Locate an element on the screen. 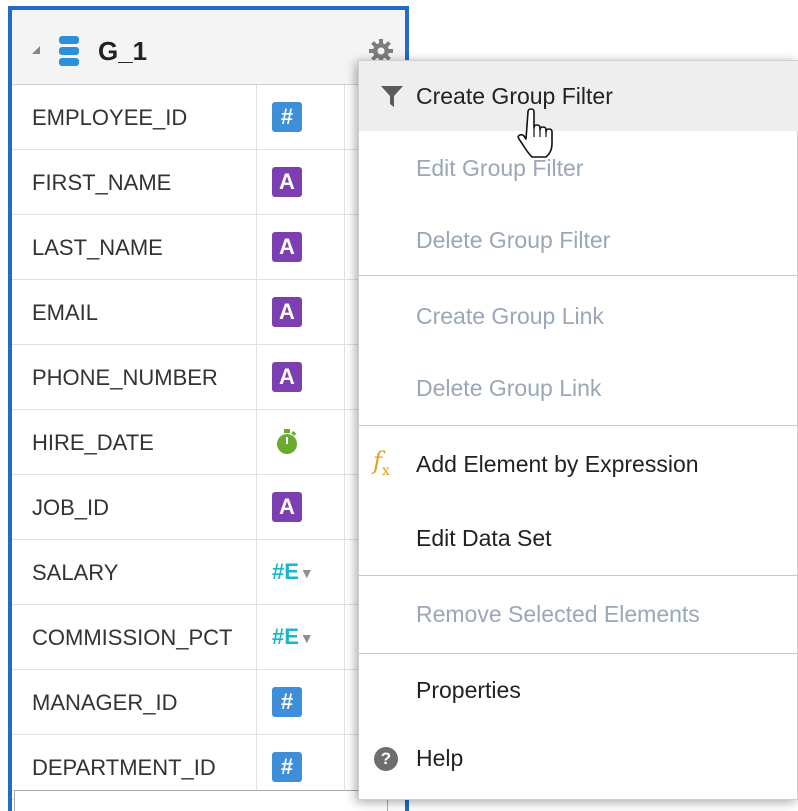  element-row: PHONE_NUMBER A is located at coordinates (208, 377).